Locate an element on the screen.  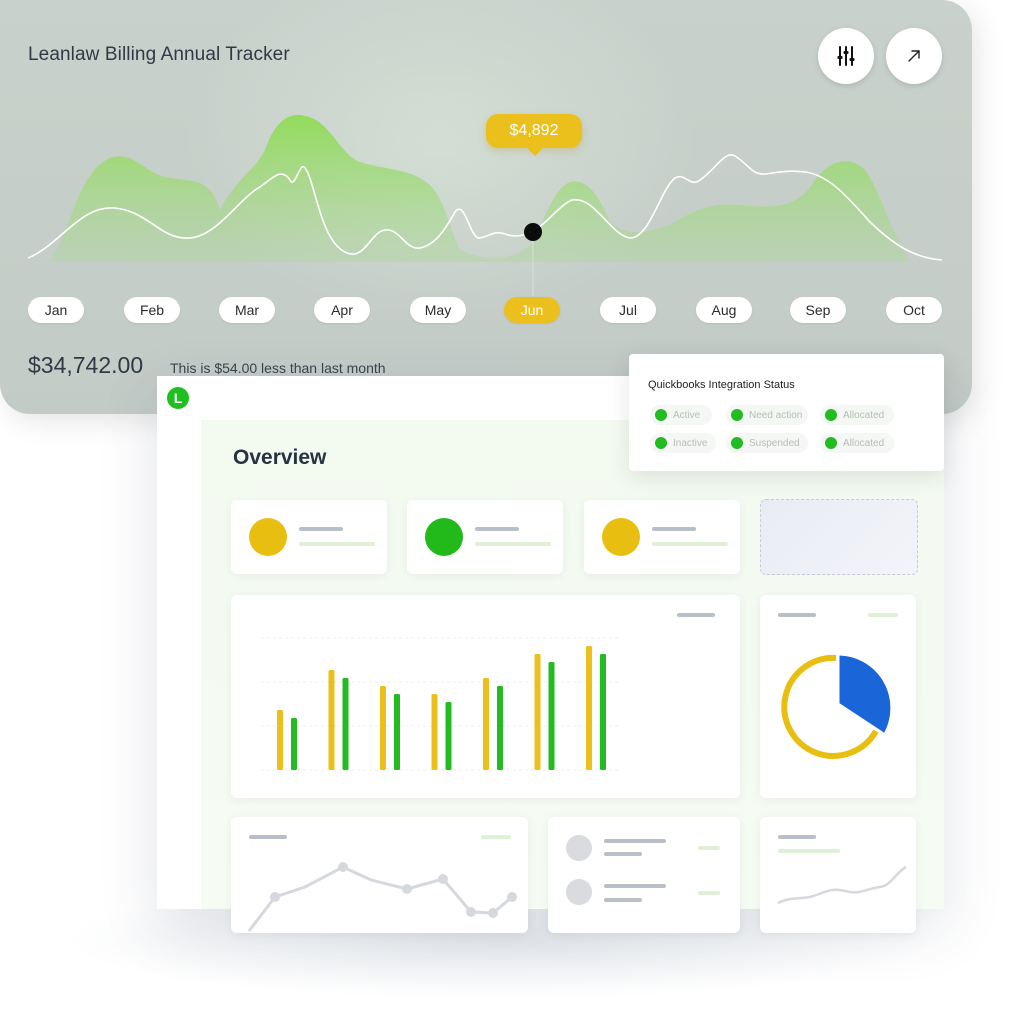
status-item-active: Active is located at coordinates (681, 415).